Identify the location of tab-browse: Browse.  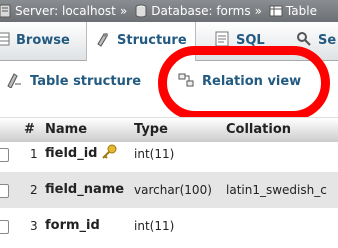
(35, 41).